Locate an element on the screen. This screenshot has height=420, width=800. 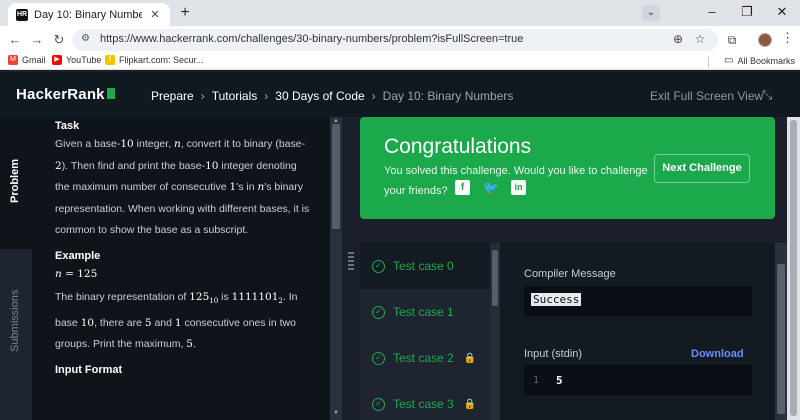
scroll-down-icon: ▼ is located at coordinates (336, 413).